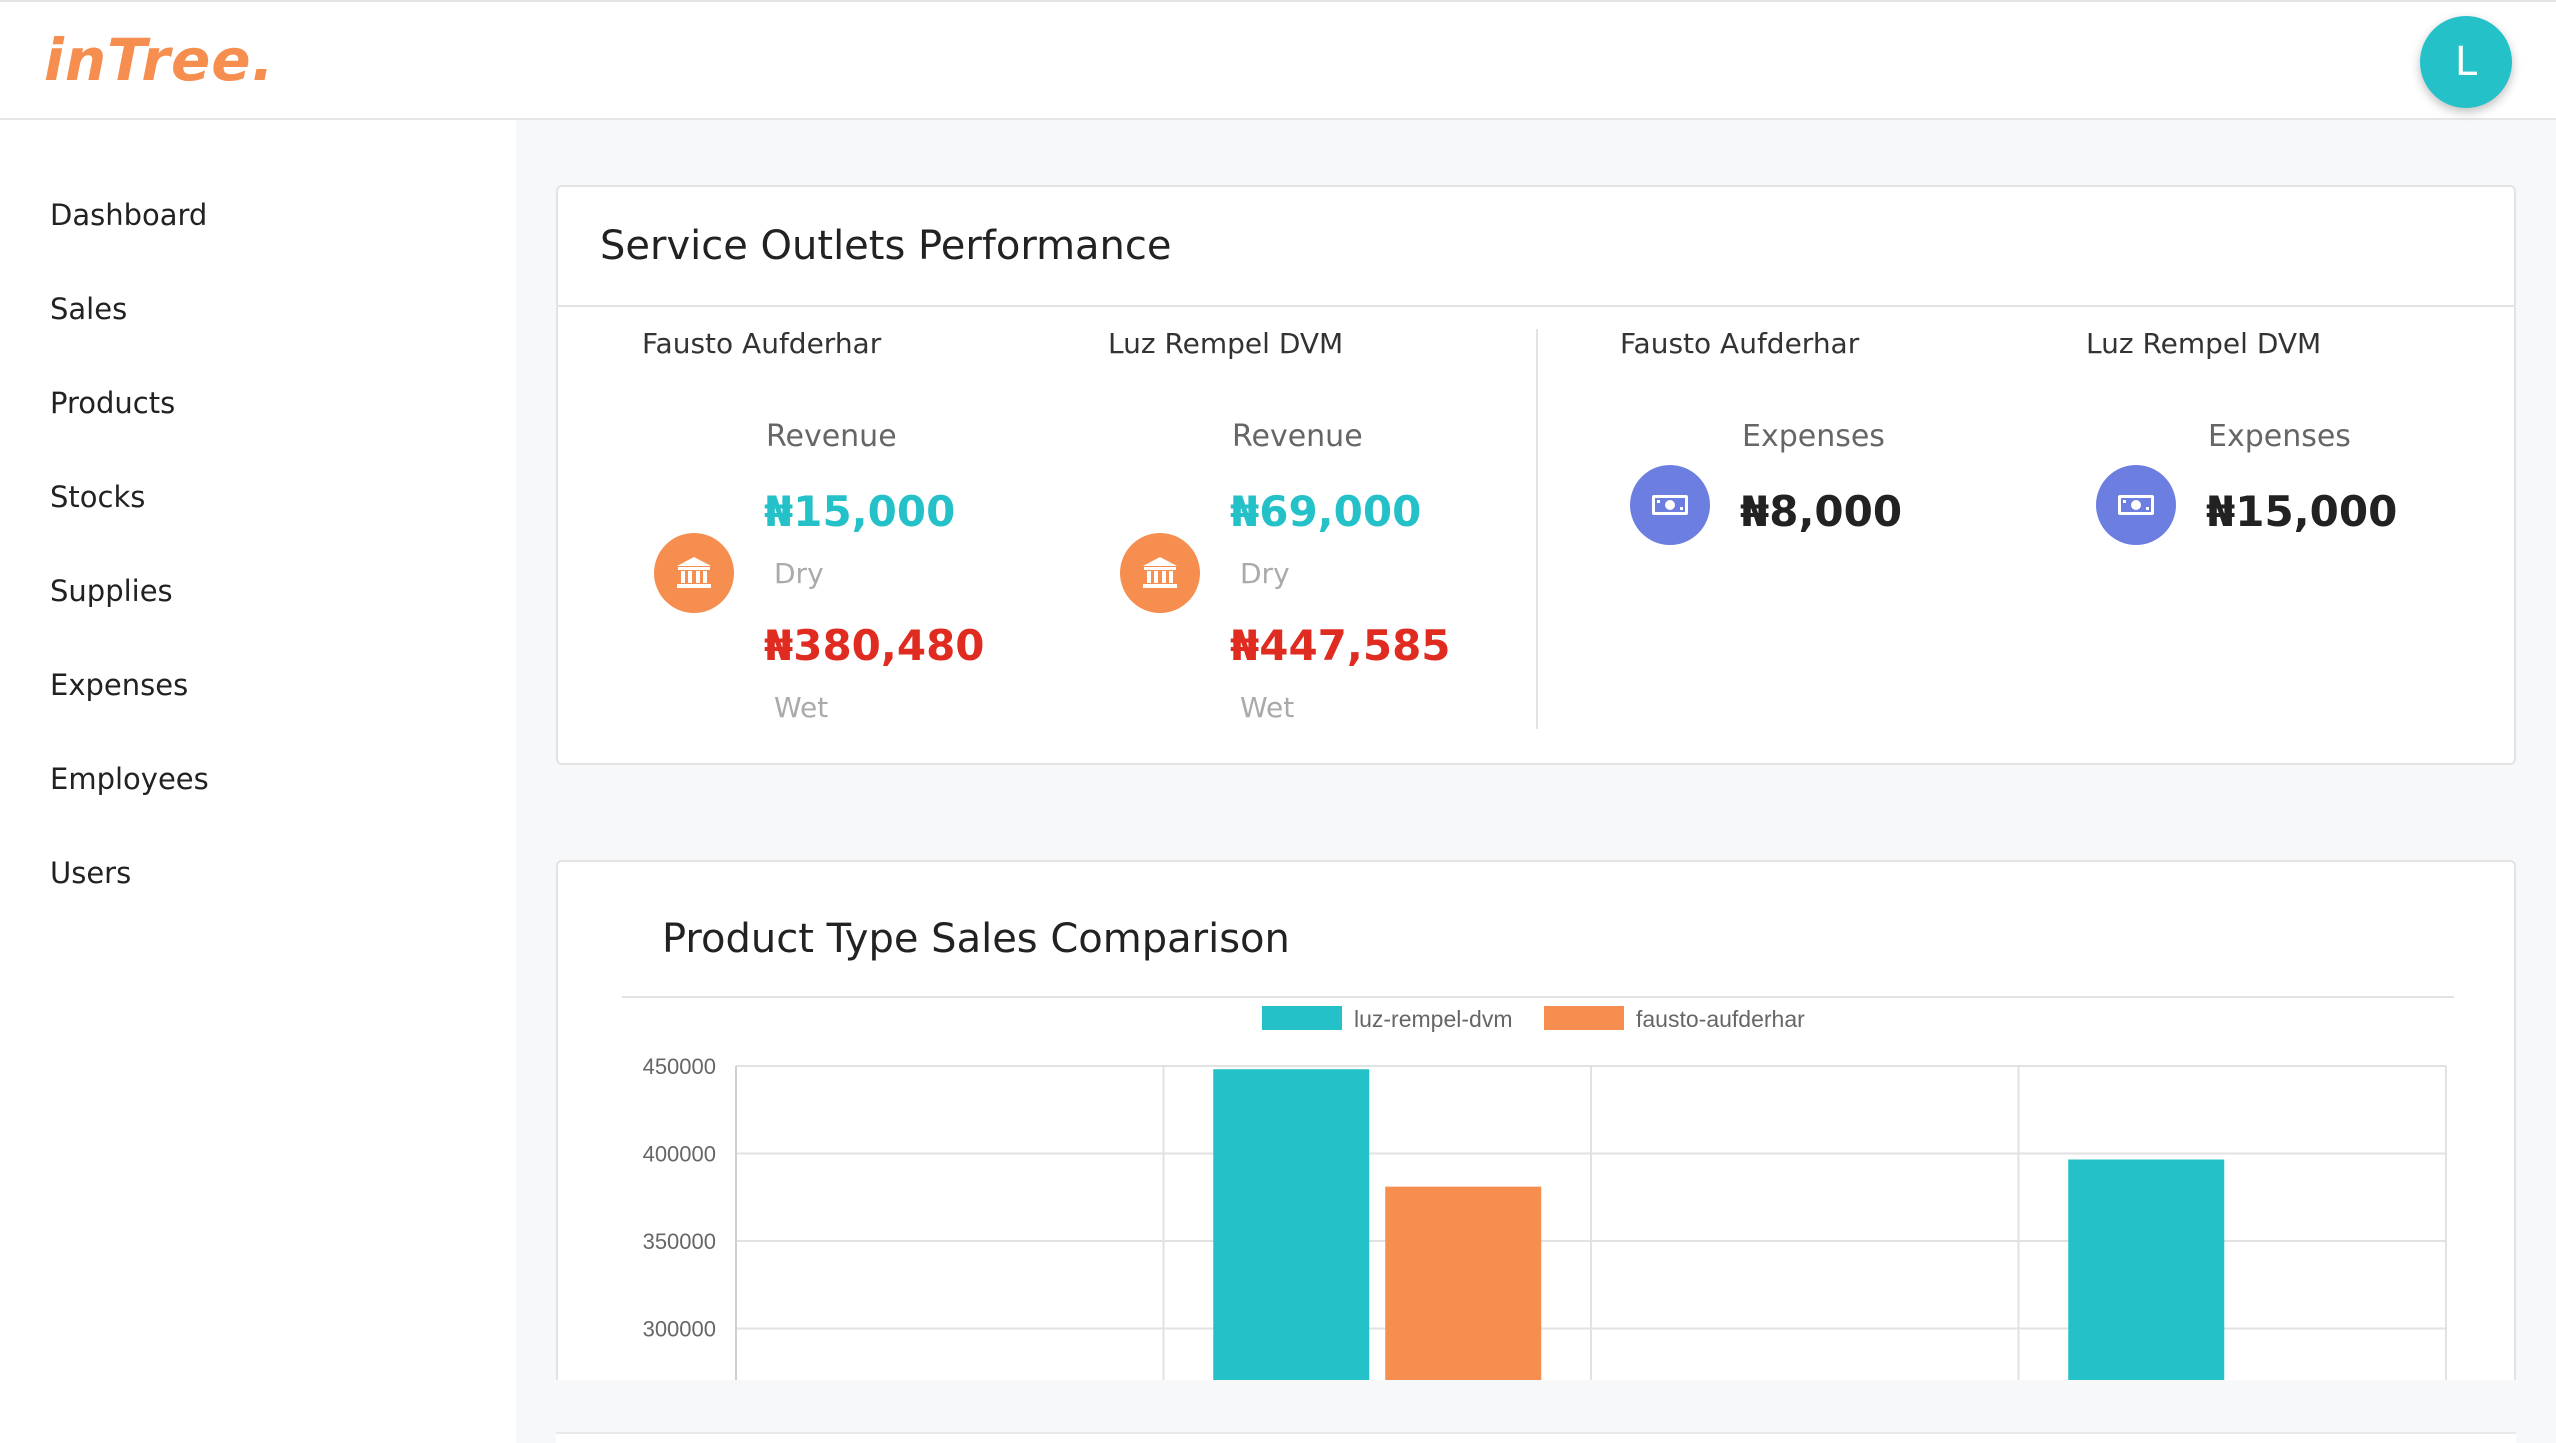 The height and width of the screenshot is (1443, 2556). I want to click on wet-revenue-value: ₦380,480, so click(874, 645).